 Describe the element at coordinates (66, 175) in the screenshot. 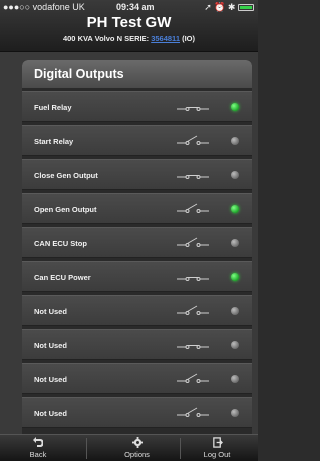

I see `output-label: Close Gen Output` at that location.